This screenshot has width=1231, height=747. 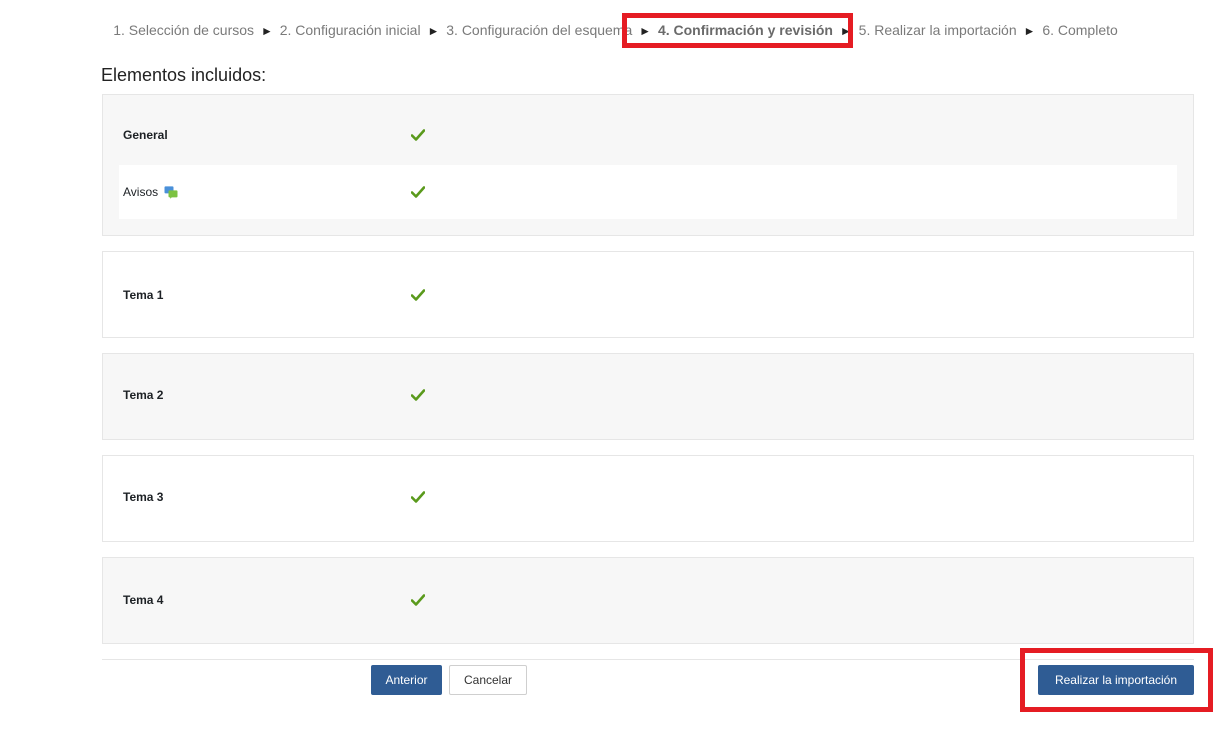 What do you see at coordinates (1116, 680) in the screenshot?
I see `perform-import-button: Realizar la importación` at bounding box center [1116, 680].